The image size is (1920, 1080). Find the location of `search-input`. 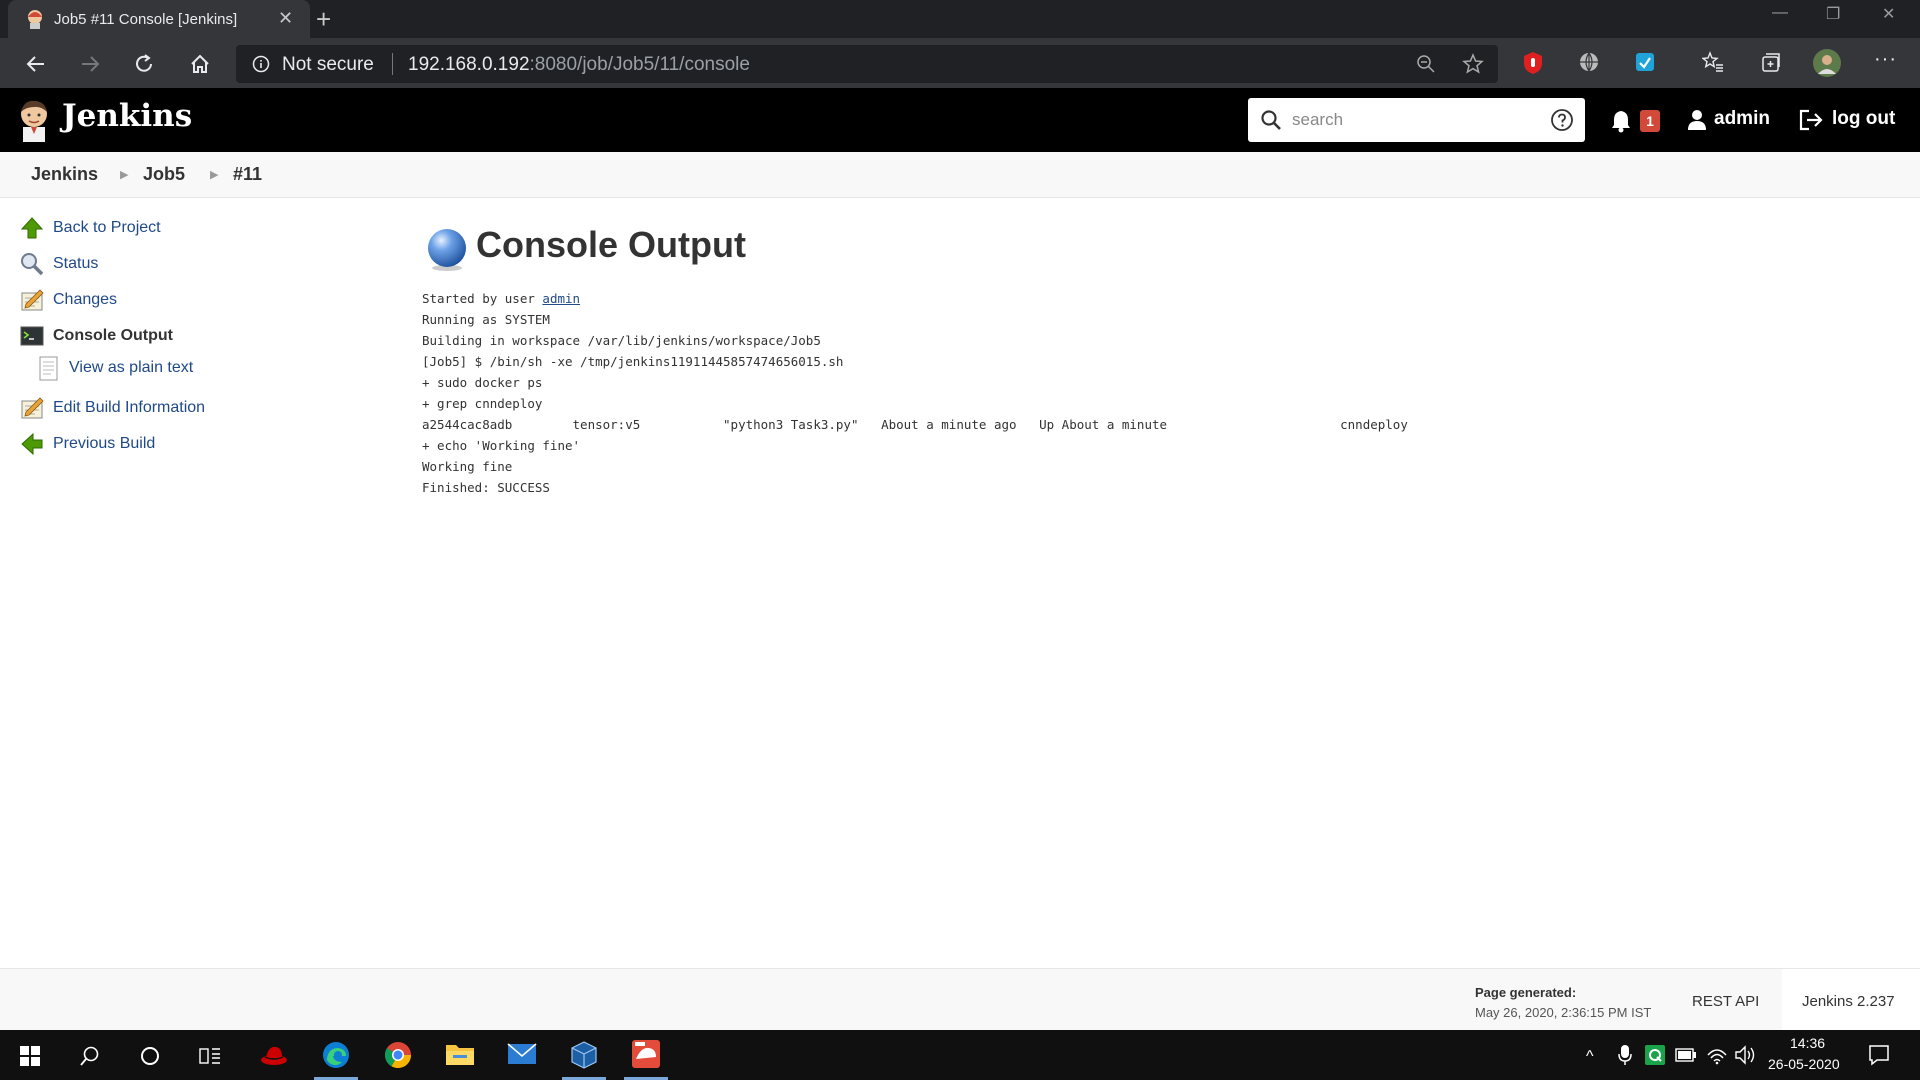

search-input is located at coordinates (1412, 120).